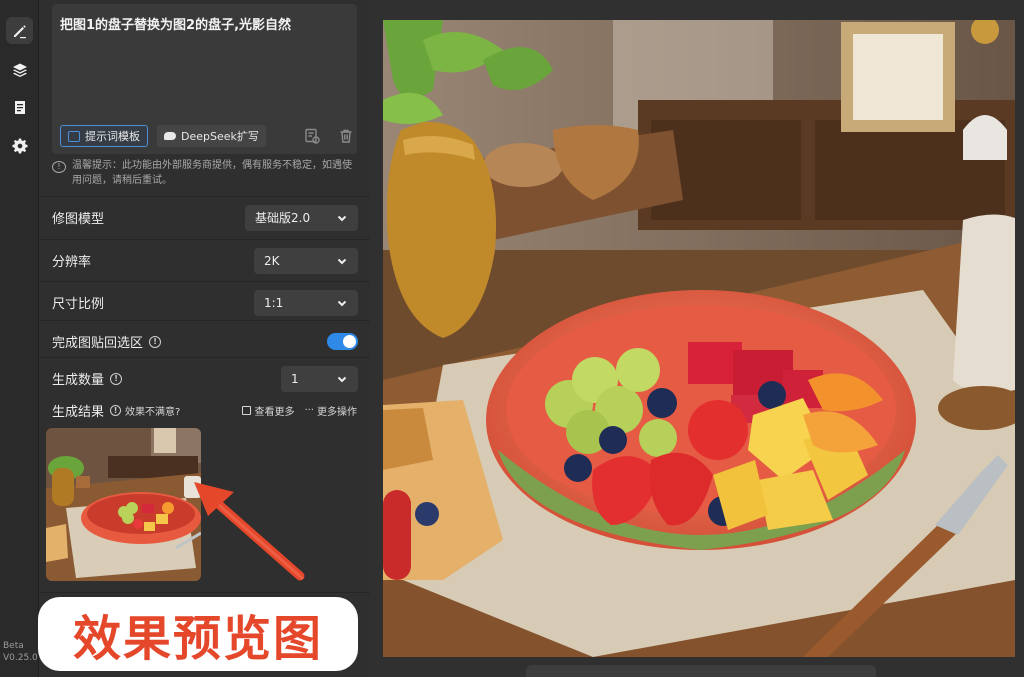 The width and height of the screenshot is (1024, 677). Describe the element at coordinates (13, 646) in the screenshot. I see `version-beta: Beta` at that location.